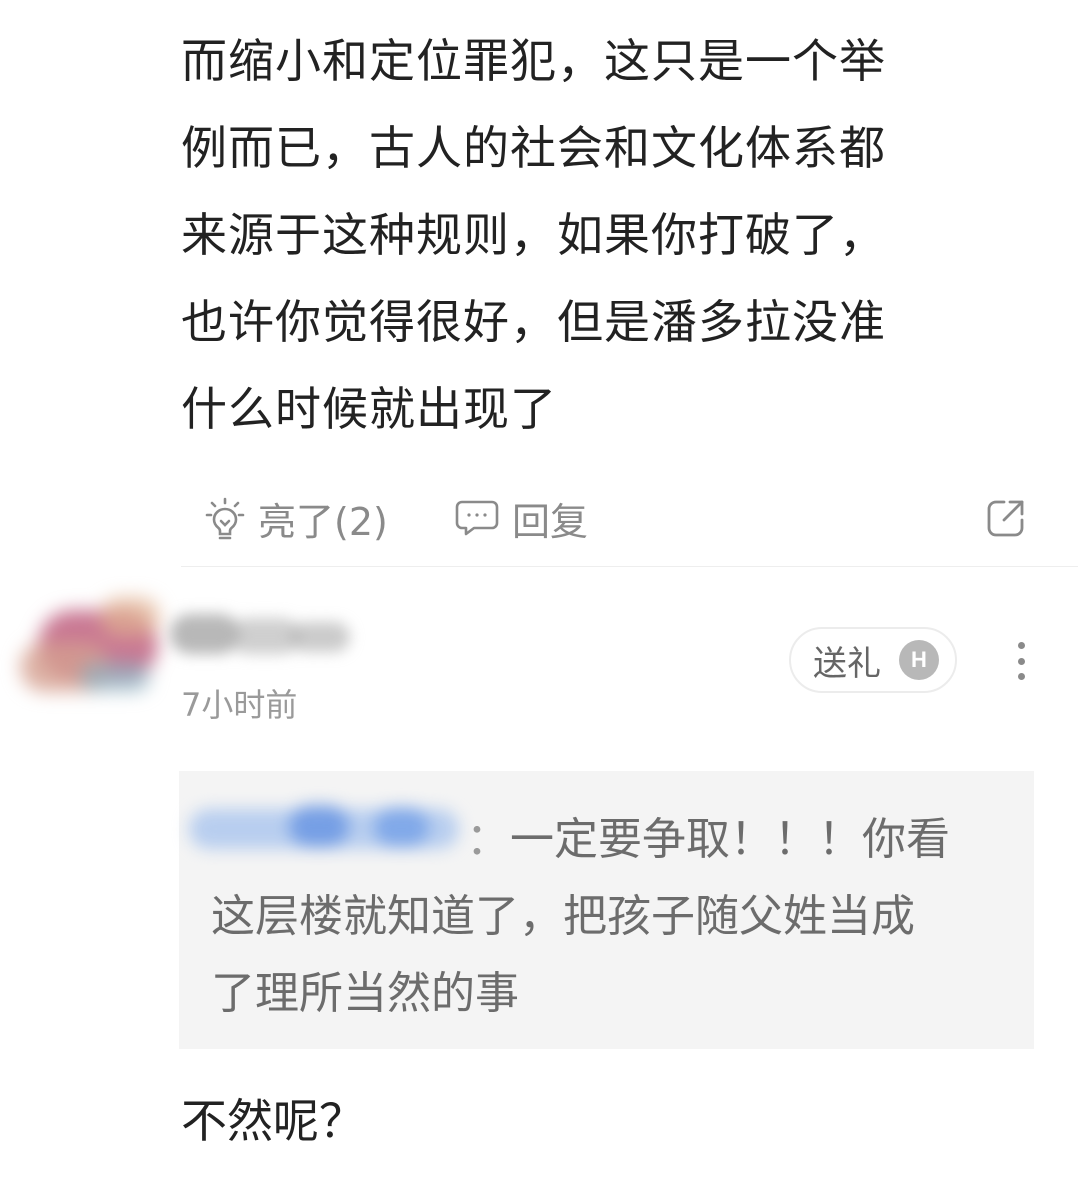  I want to click on quote-line-text: 一定要争取！！！你看, so click(730, 839).